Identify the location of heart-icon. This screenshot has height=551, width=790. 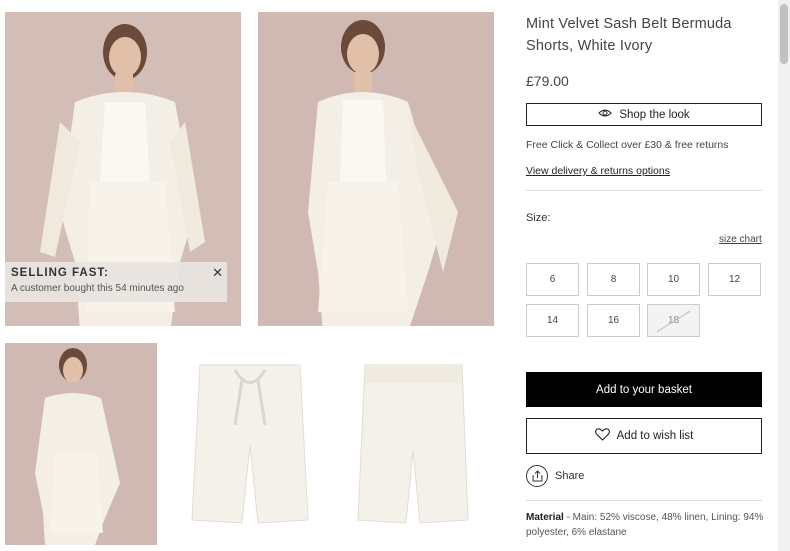
(605, 436).